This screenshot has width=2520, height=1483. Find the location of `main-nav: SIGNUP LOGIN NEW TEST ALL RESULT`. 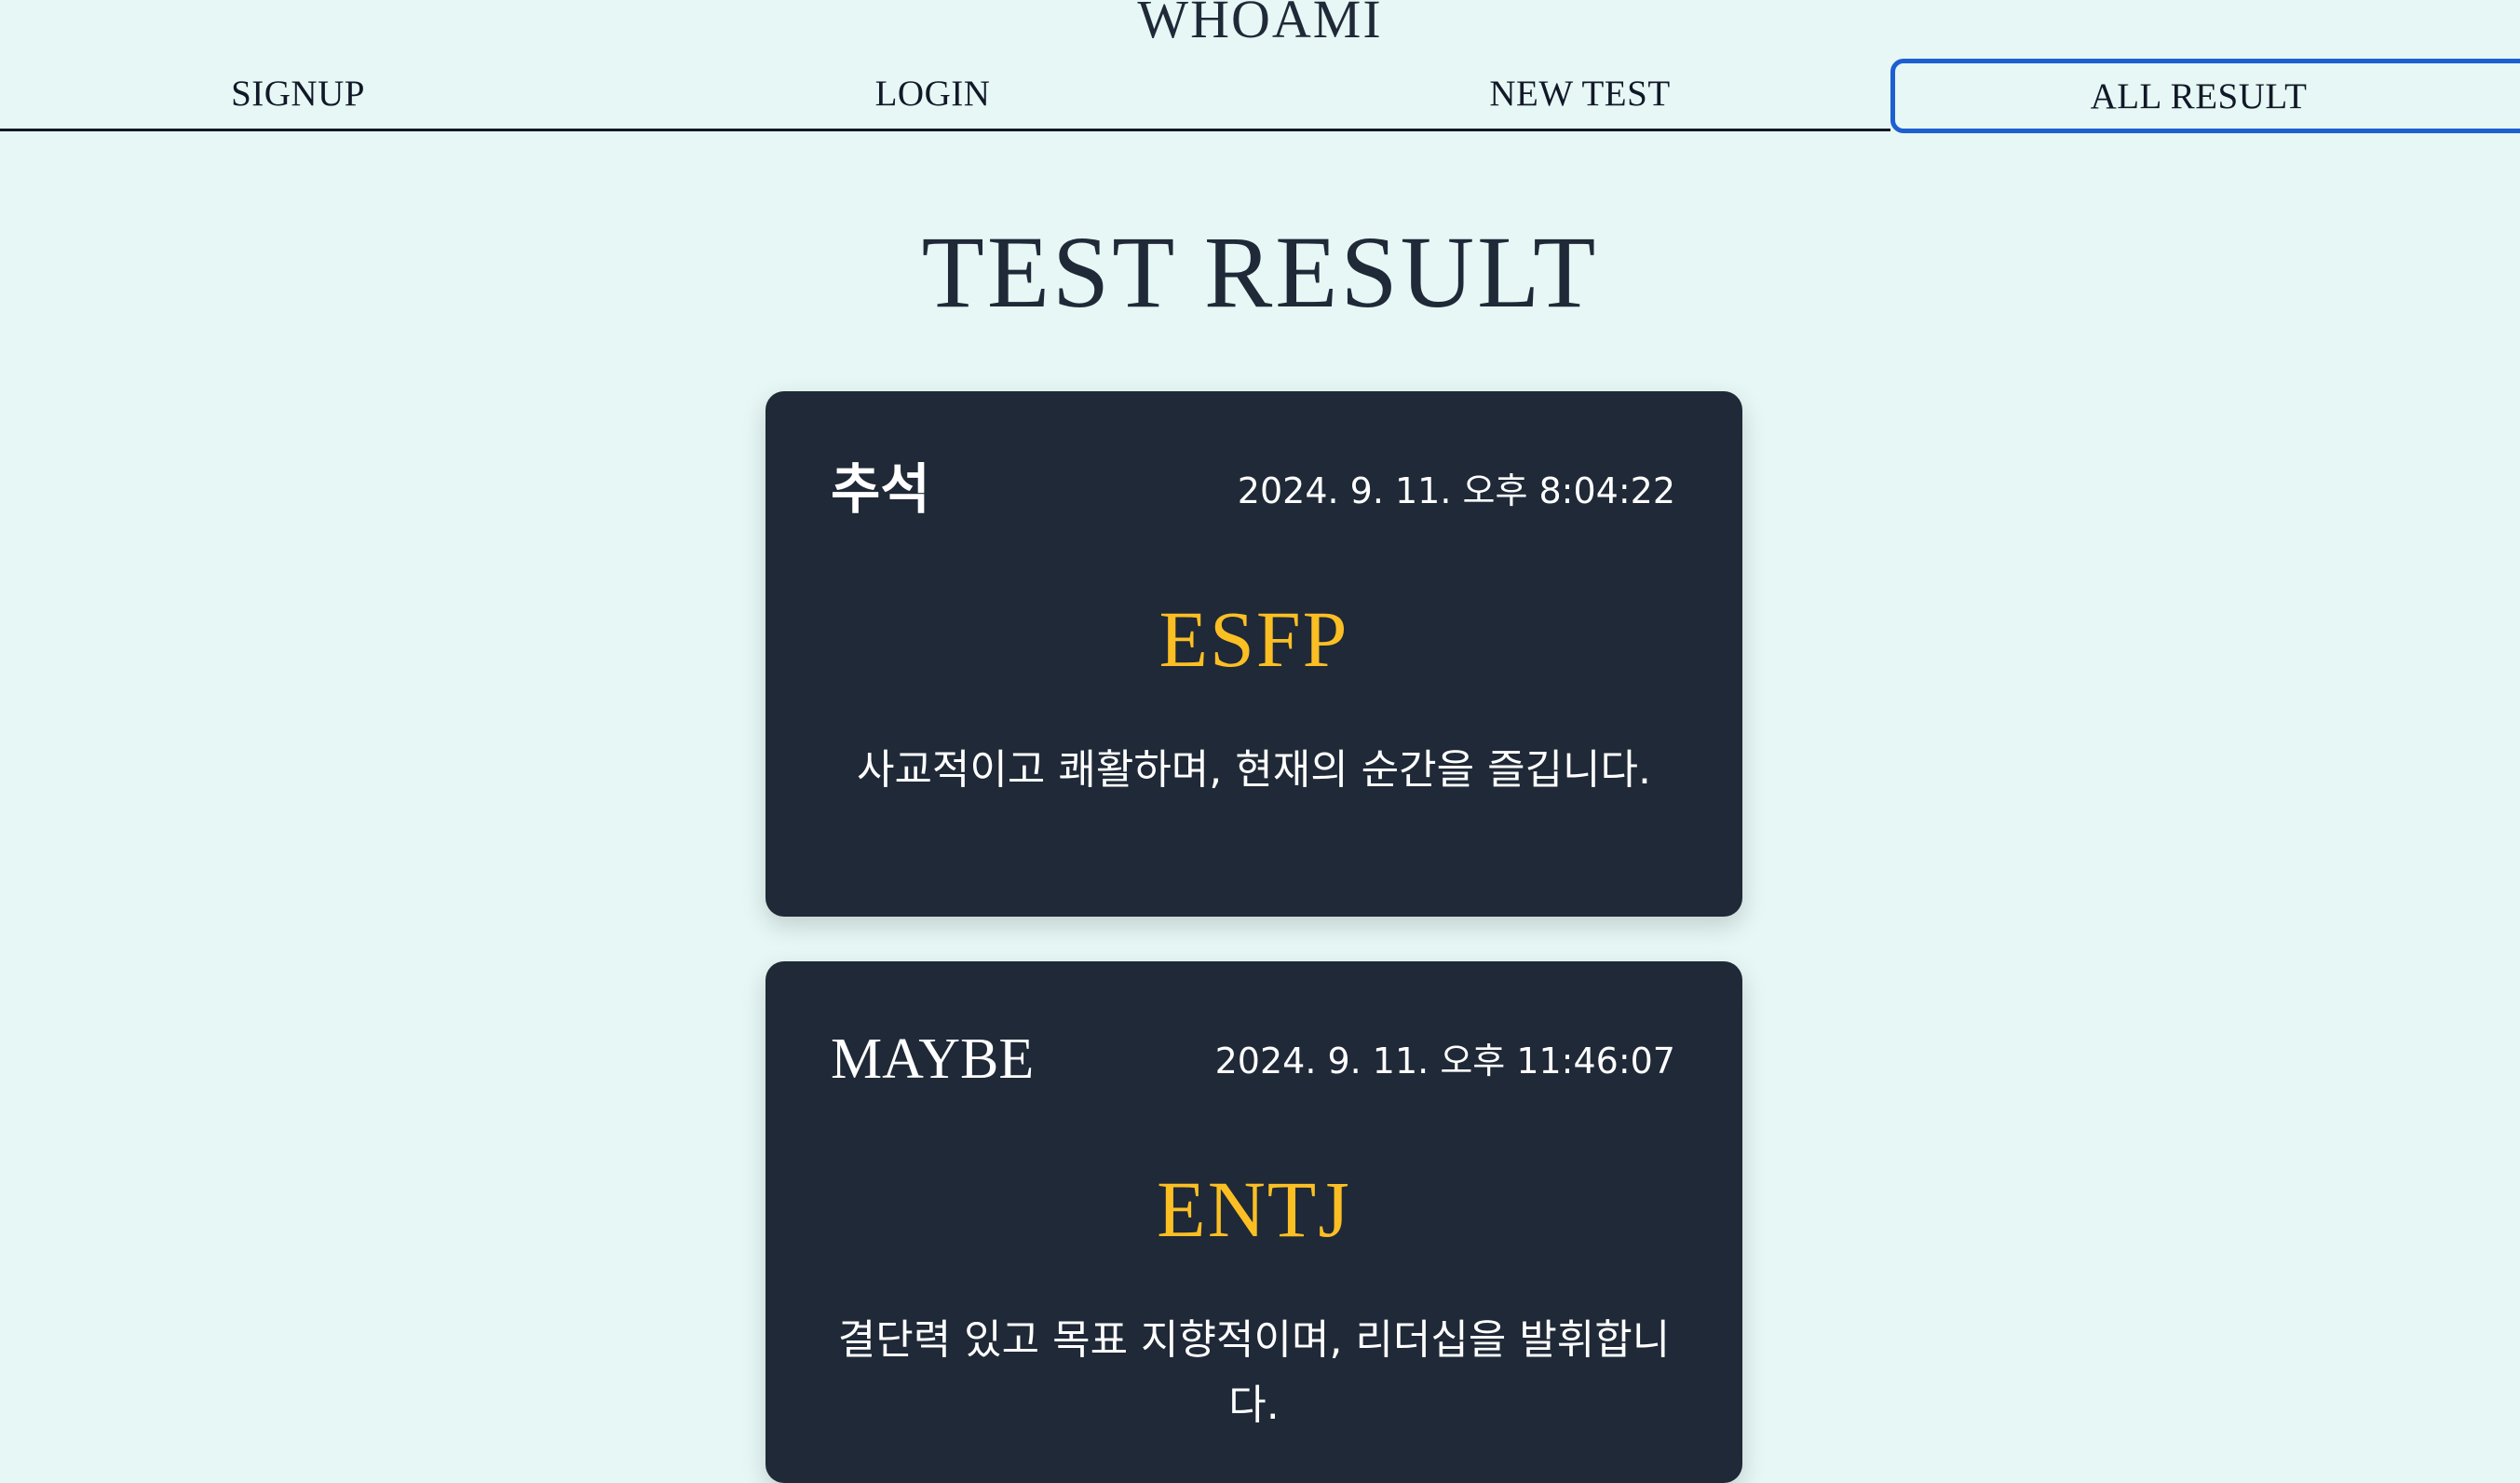

main-nav: SIGNUP LOGIN NEW TEST ALL RESULT is located at coordinates (1260, 96).